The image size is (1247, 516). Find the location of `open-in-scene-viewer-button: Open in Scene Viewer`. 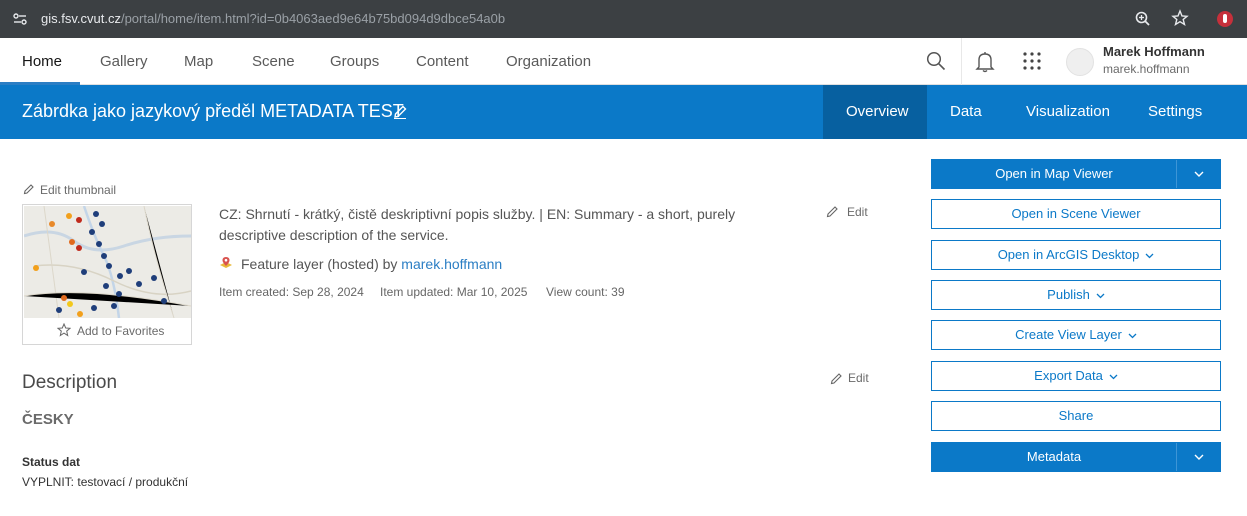

open-in-scene-viewer-button: Open in Scene Viewer is located at coordinates (1076, 214).